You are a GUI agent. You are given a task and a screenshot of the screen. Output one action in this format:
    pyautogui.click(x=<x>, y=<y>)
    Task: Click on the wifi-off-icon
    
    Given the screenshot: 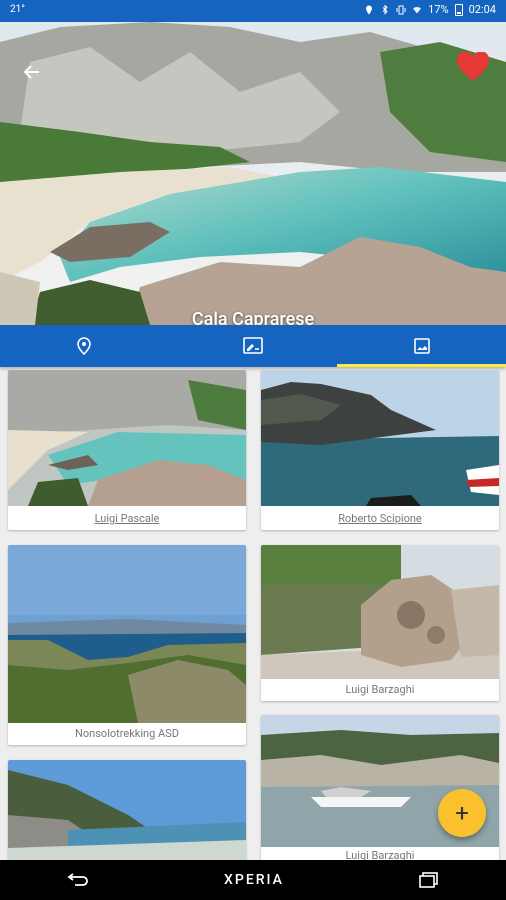 What is the action you would take?
    pyautogui.click(x=417, y=9)
    